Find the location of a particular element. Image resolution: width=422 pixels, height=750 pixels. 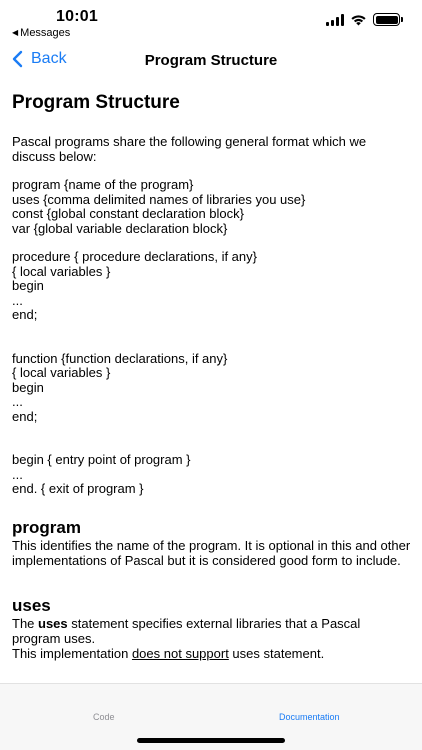

navigation-bar: Back Program Structure is located at coordinates (211, 62).